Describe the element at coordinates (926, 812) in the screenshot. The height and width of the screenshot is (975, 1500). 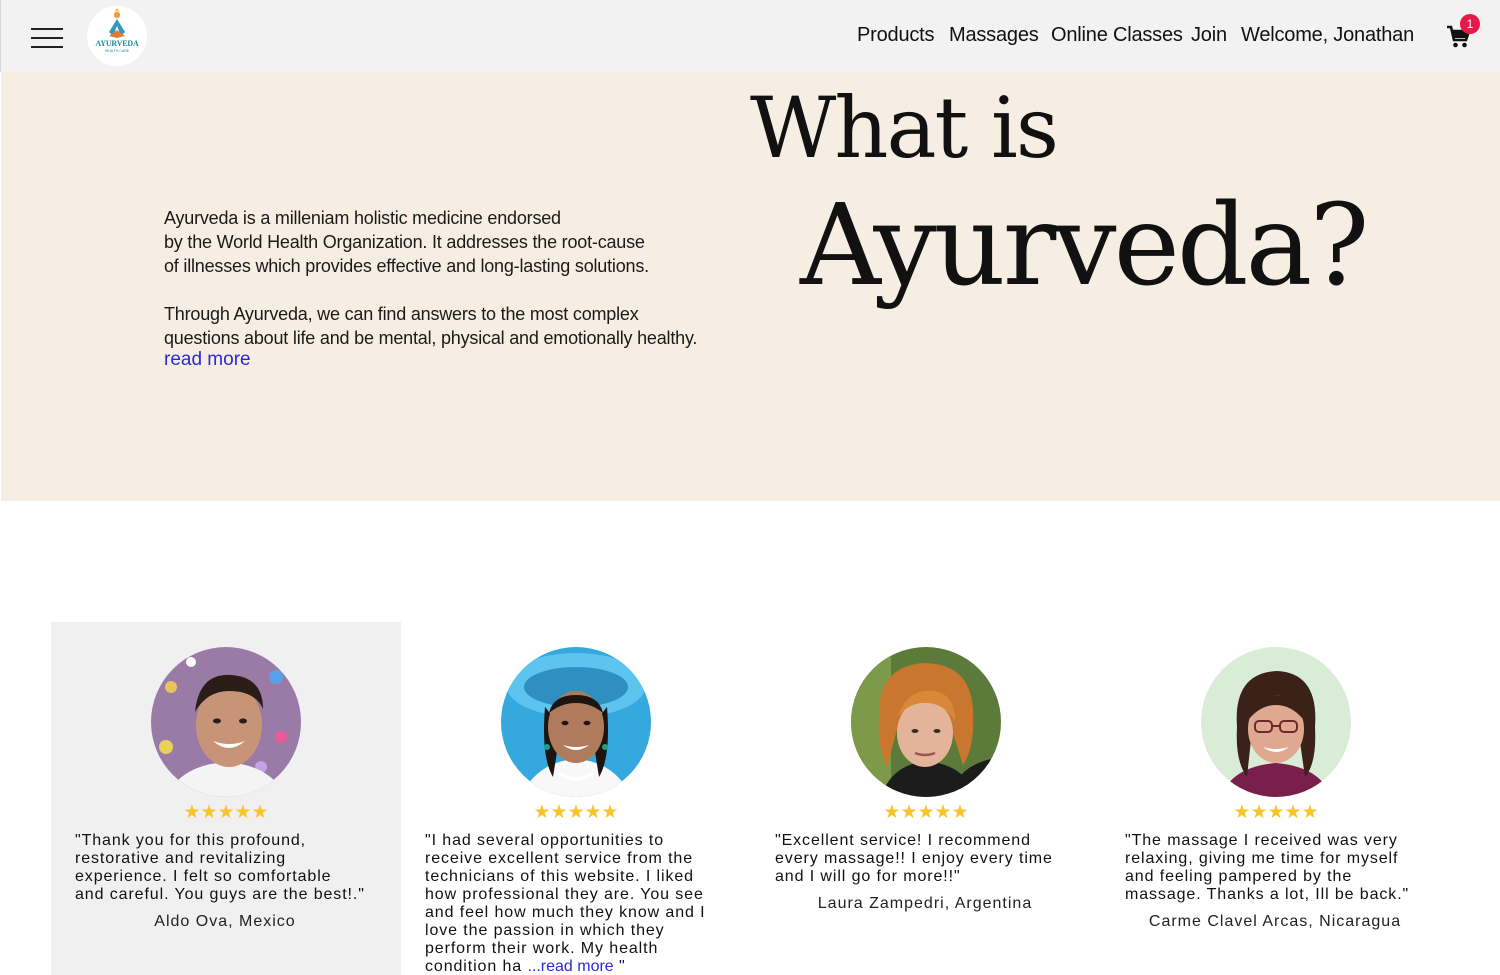
I see `rating-stars-3: ★★★★★` at that location.